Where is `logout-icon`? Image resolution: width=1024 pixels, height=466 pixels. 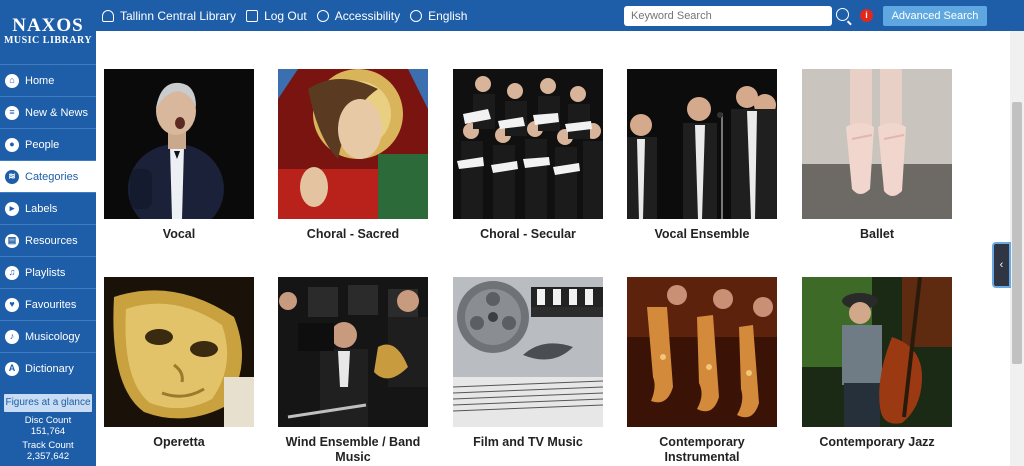 logout-icon is located at coordinates (252, 15).